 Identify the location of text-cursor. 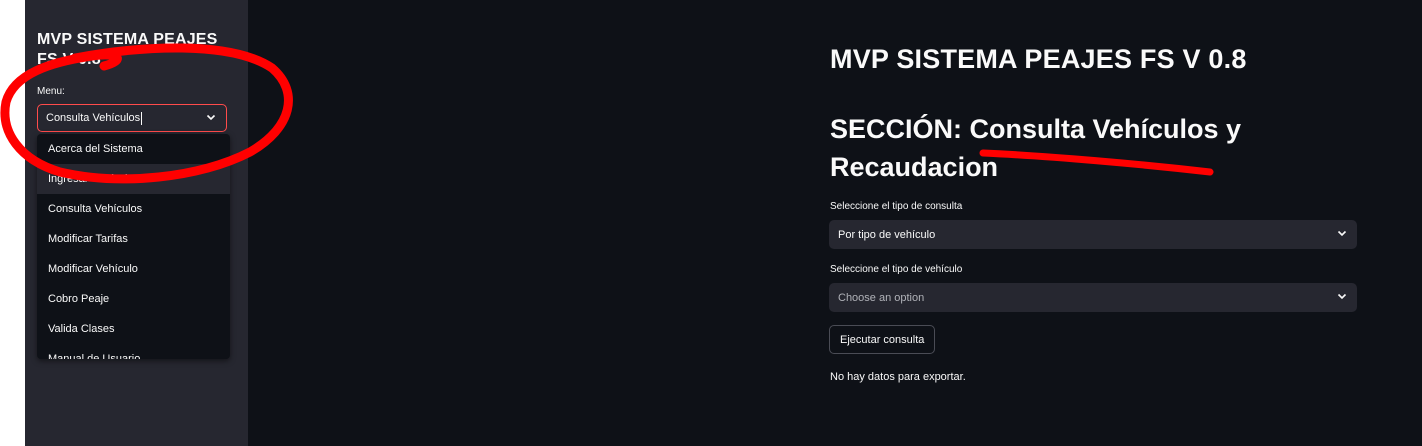
(142, 118).